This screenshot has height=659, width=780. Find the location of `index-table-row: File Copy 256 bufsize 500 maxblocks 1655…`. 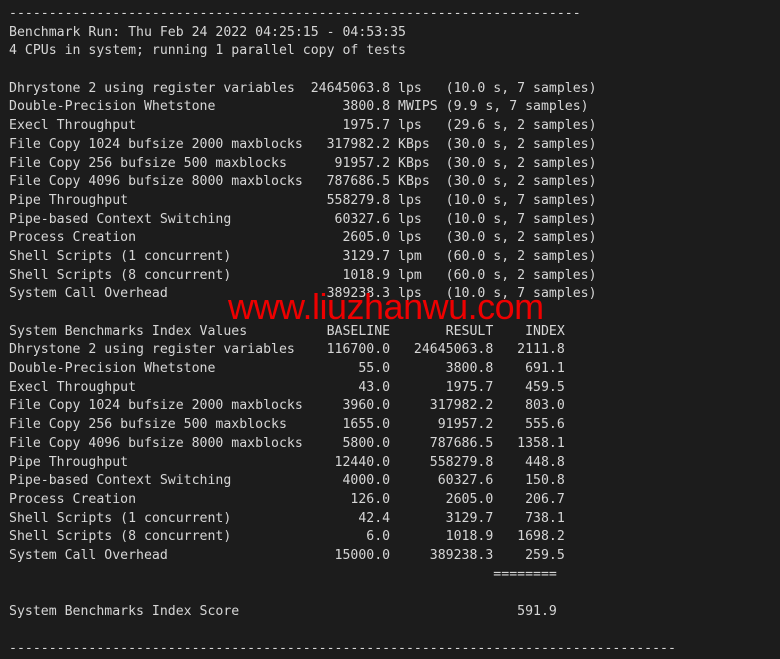

index-table-row: File Copy 256 bufsize 500 maxblocks 1655… is located at coordinates (287, 425).